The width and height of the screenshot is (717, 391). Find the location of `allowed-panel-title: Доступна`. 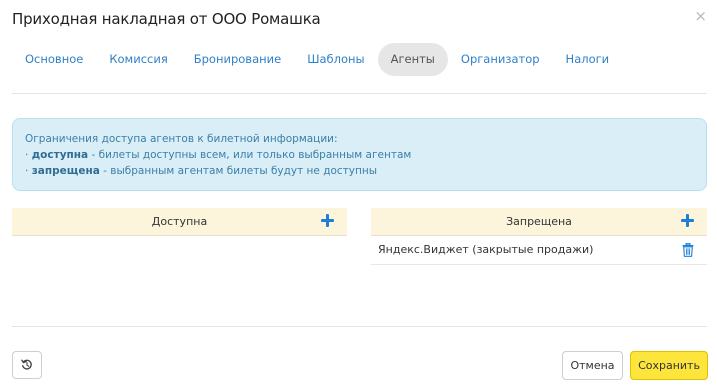

allowed-panel-title: Доступна is located at coordinates (179, 221).